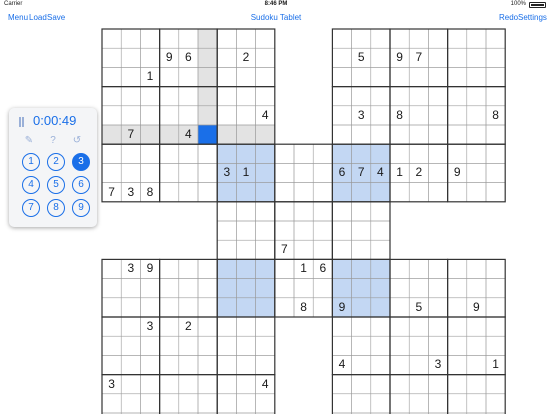  Describe the element at coordinates (361, 57) in the screenshot. I see `sudoku-cell: 5` at that location.